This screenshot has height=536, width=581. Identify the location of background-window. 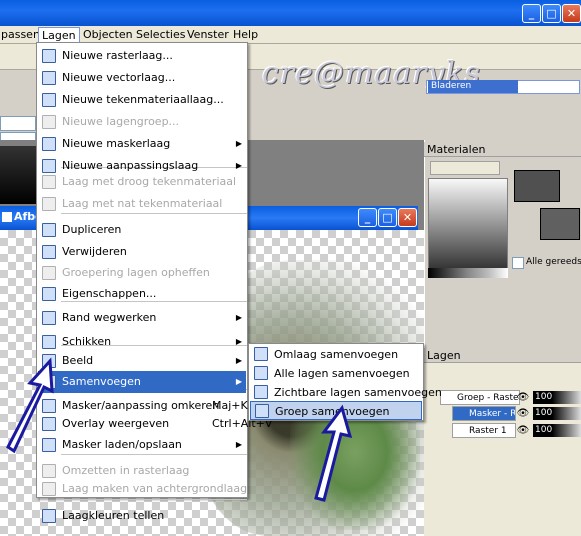
(20, 175).